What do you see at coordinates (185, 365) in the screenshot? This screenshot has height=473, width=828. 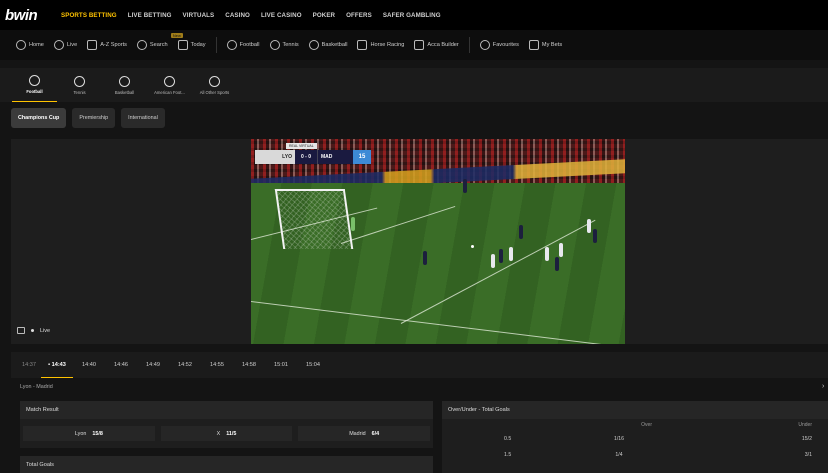 I see `timeline-slot: 14:52` at bounding box center [185, 365].